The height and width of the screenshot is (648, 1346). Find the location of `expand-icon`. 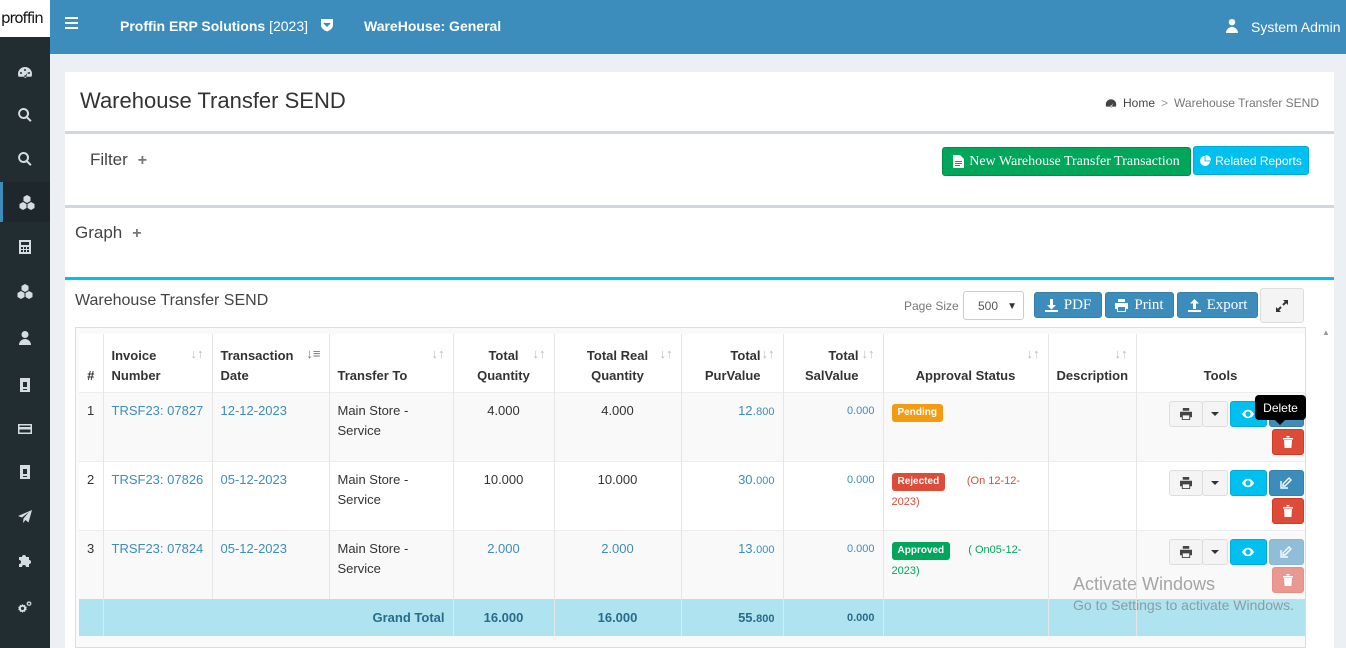

expand-icon is located at coordinates (1282, 305).